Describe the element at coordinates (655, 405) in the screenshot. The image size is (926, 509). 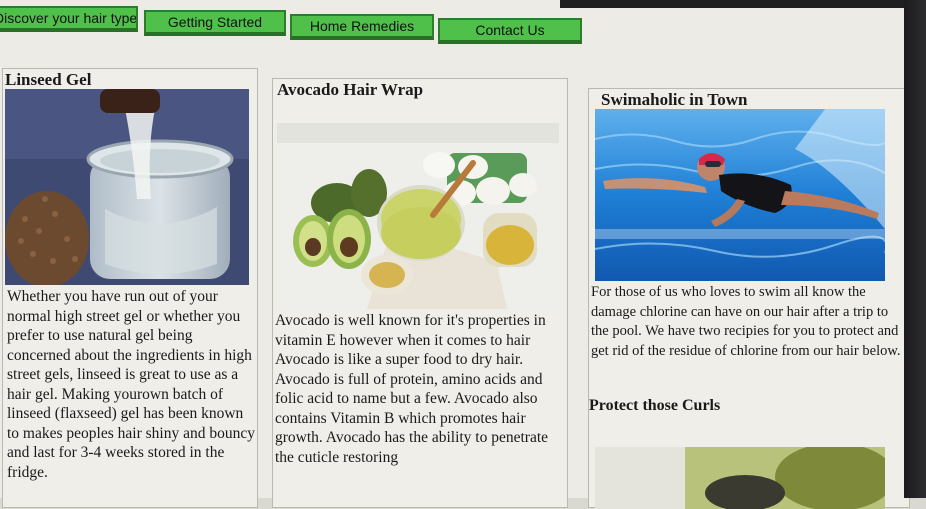
I see `section-subheading: Protect those Curls` at that location.